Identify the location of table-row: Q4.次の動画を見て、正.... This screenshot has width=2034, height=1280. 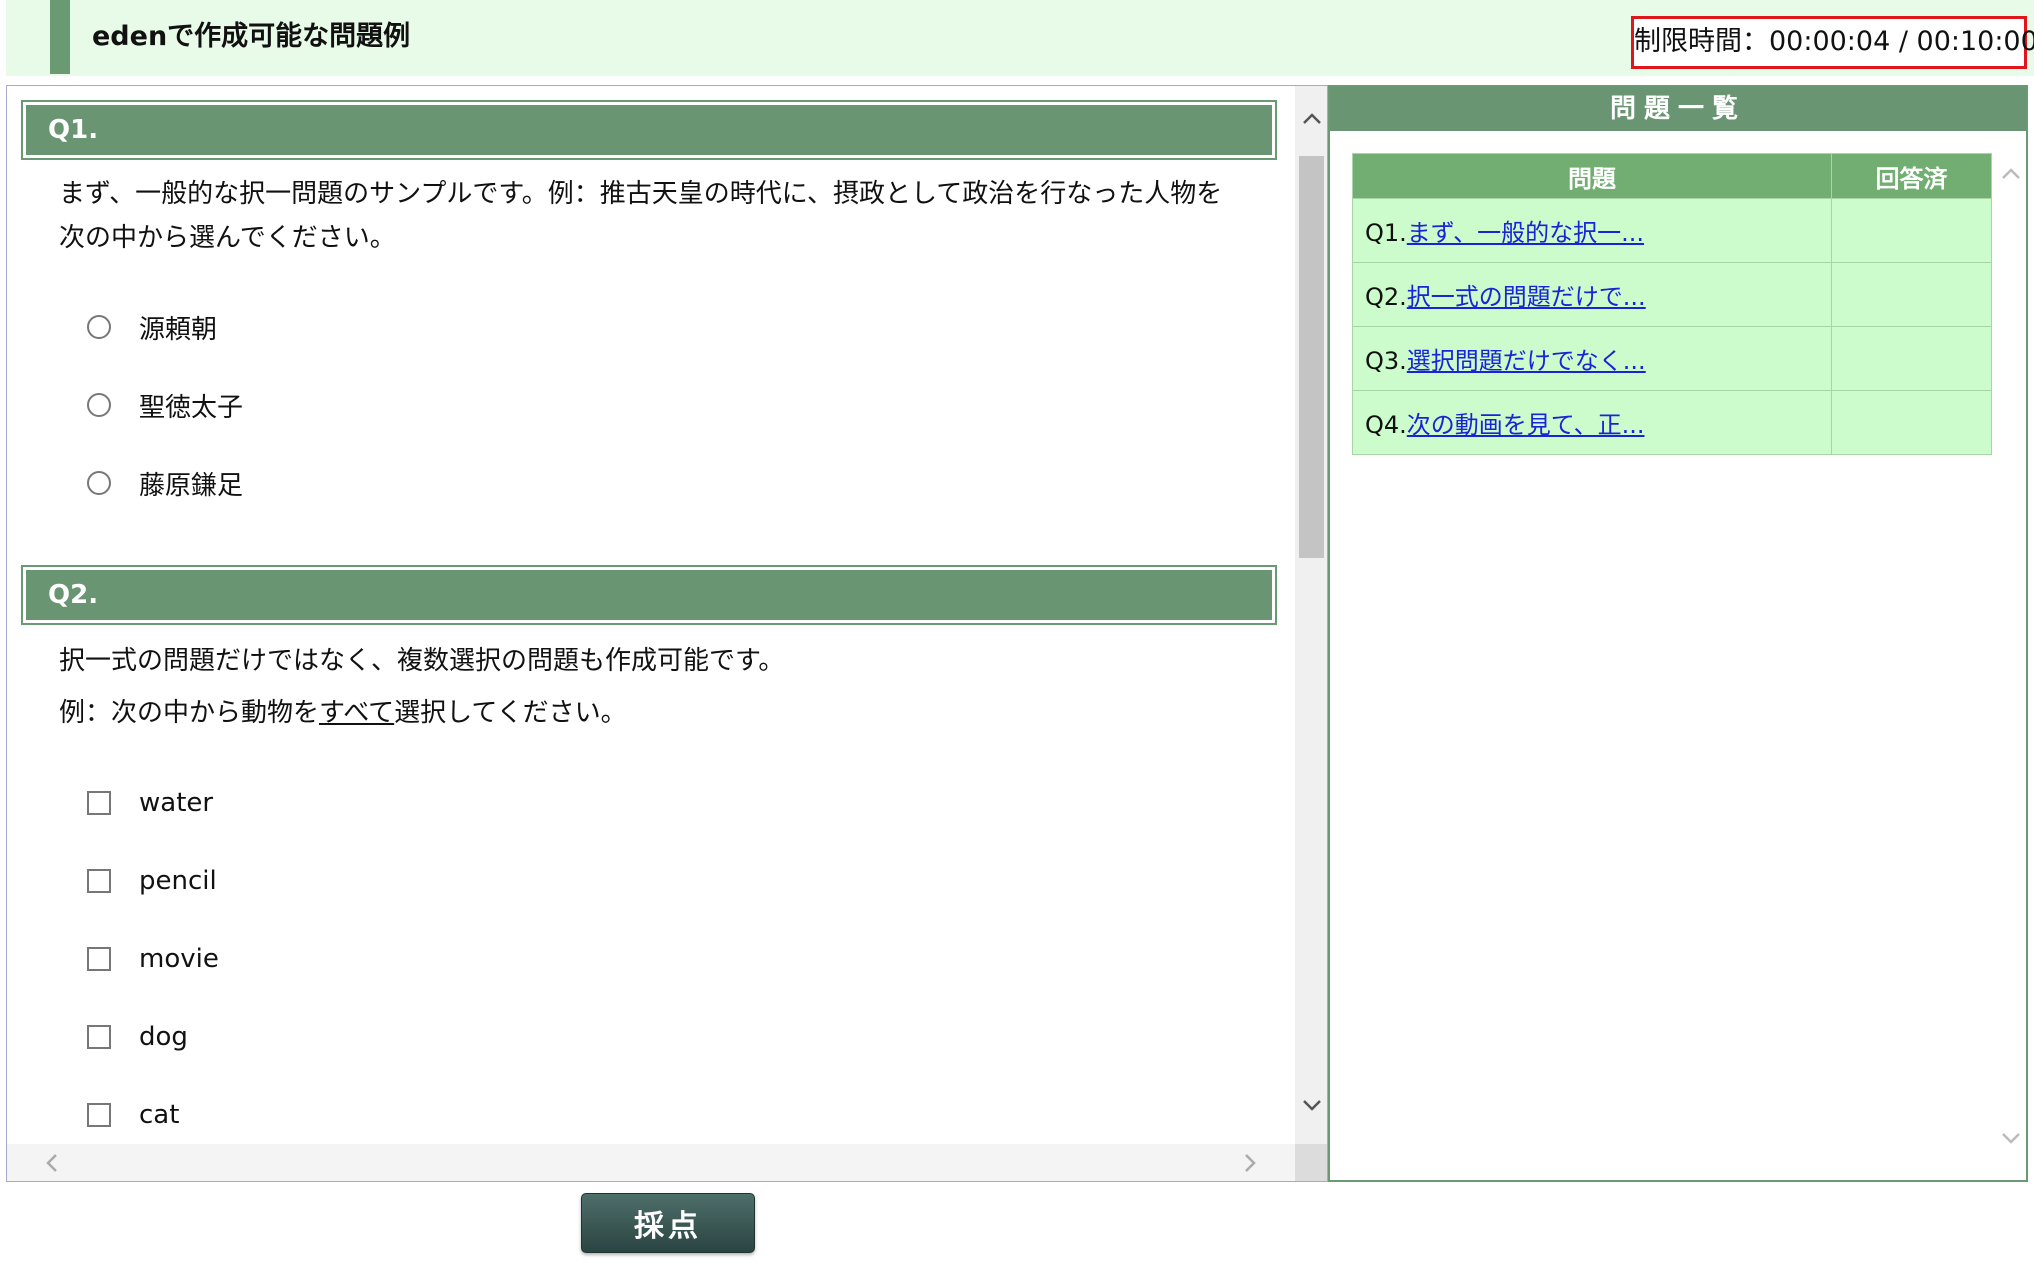
(1672, 422).